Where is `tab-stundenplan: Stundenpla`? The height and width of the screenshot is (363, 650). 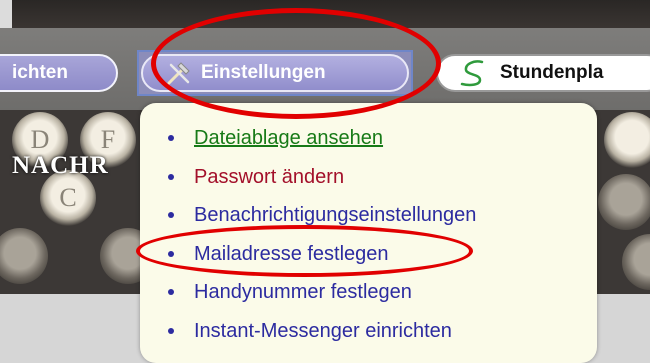
tab-stundenplan: Stundenpla is located at coordinates (543, 73).